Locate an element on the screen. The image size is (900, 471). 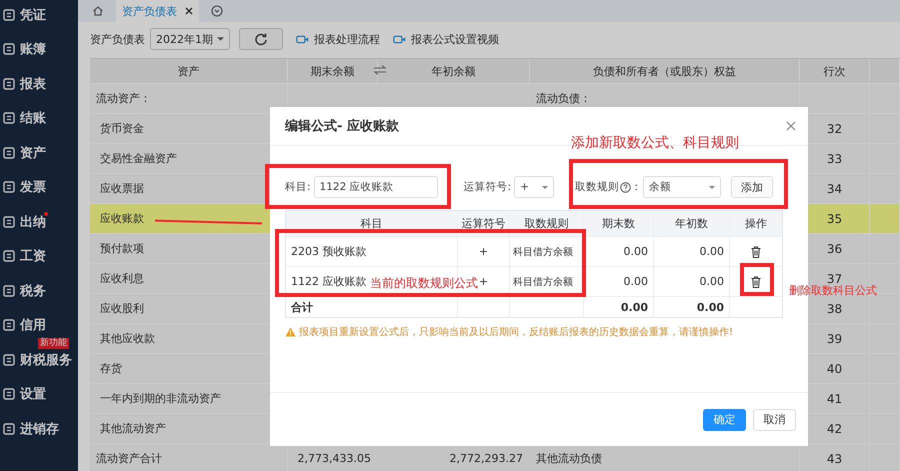
sidebar-item: 报表 is located at coordinates (39, 83).